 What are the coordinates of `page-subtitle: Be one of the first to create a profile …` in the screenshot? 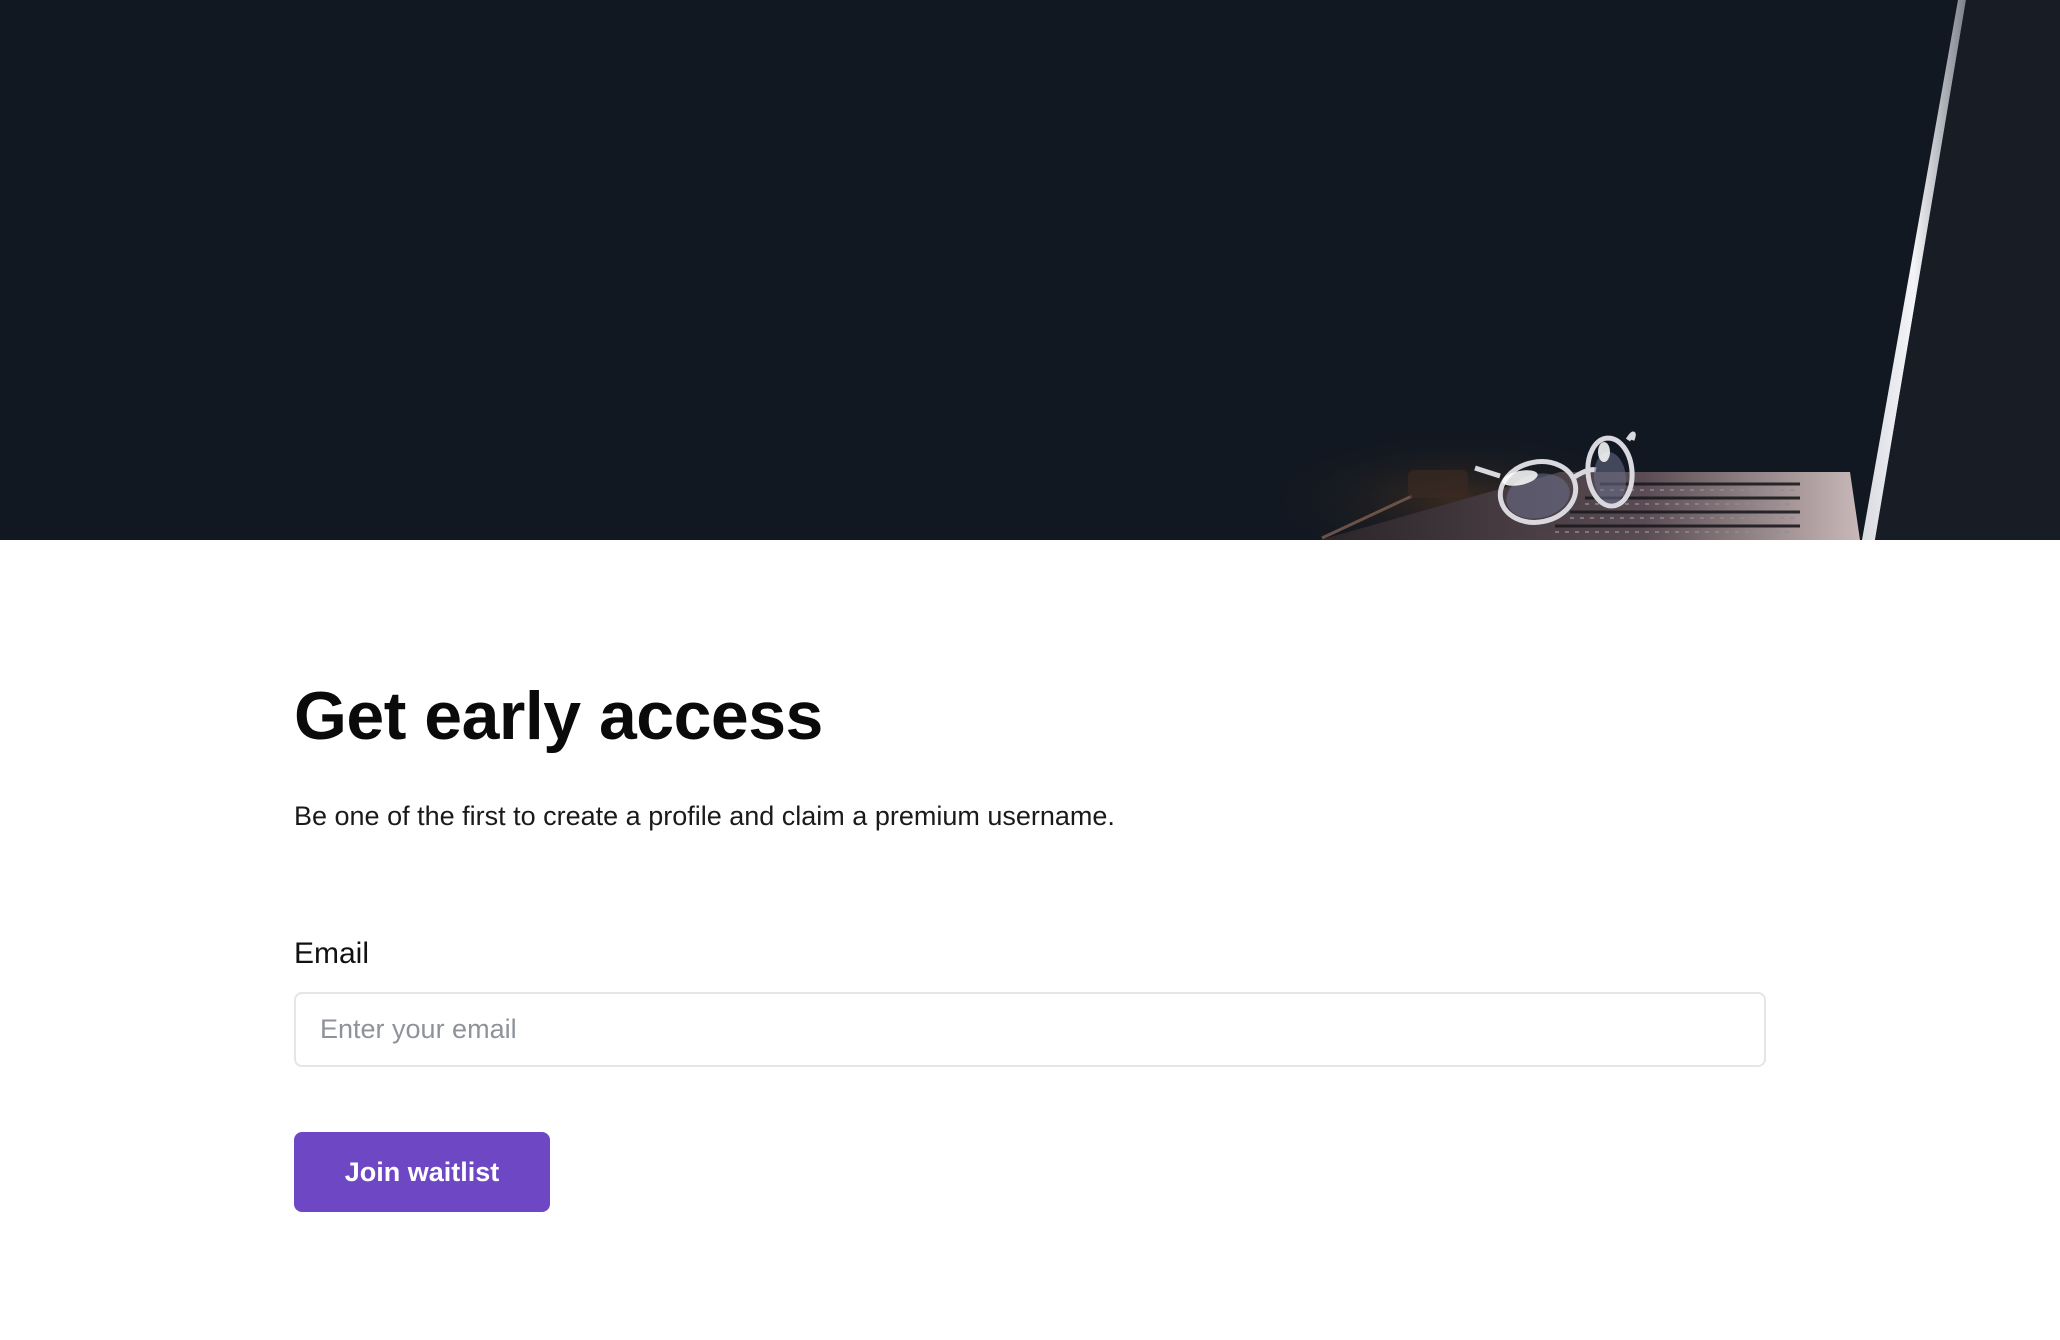 It's located at (704, 816).